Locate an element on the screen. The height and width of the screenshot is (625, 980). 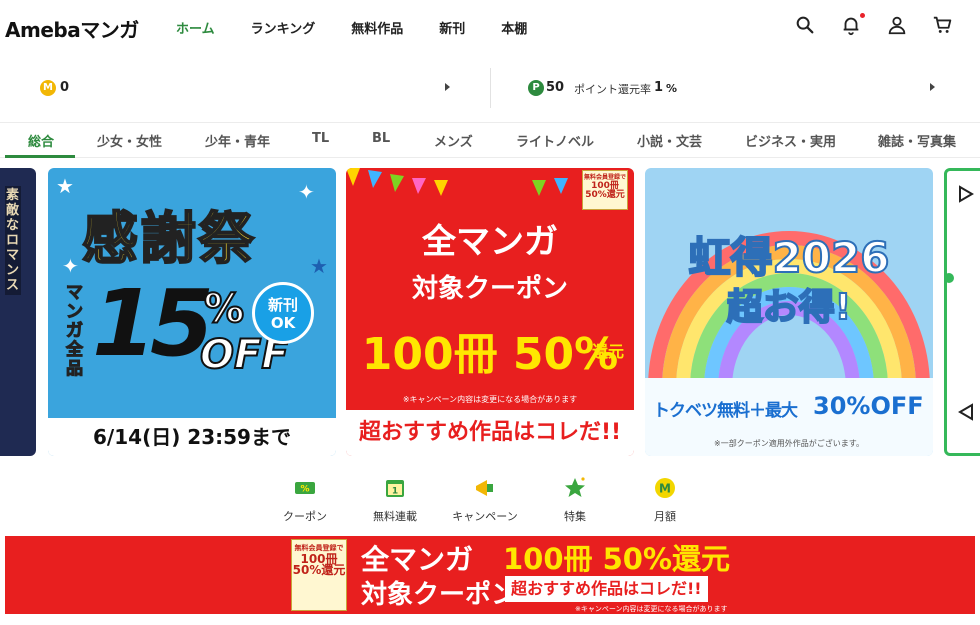
calendar-icon: 1 is located at coordinates (395, 488).